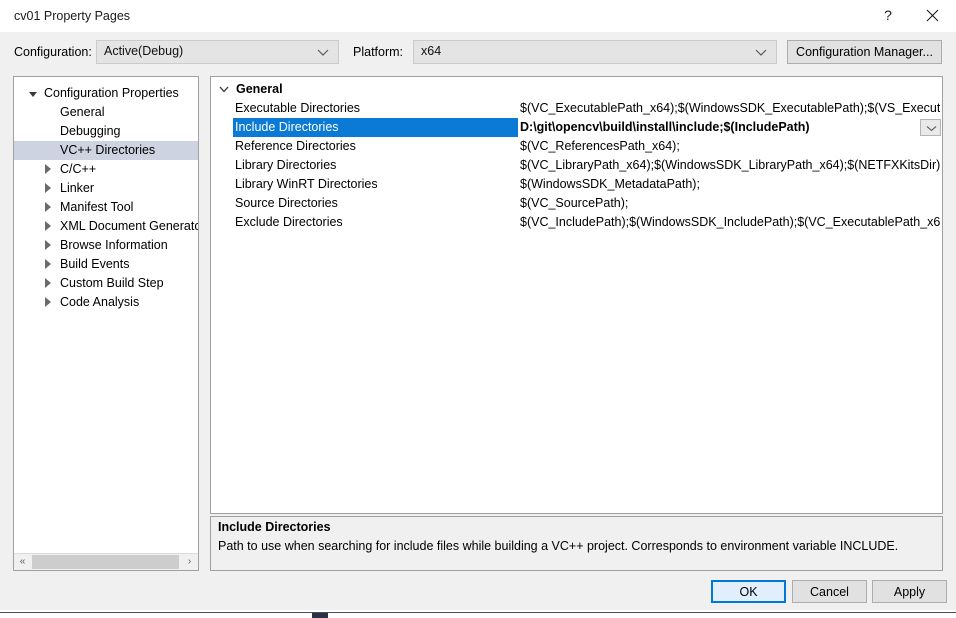  Describe the element at coordinates (77, 188) in the screenshot. I see `tree-item-label: Linker` at that location.